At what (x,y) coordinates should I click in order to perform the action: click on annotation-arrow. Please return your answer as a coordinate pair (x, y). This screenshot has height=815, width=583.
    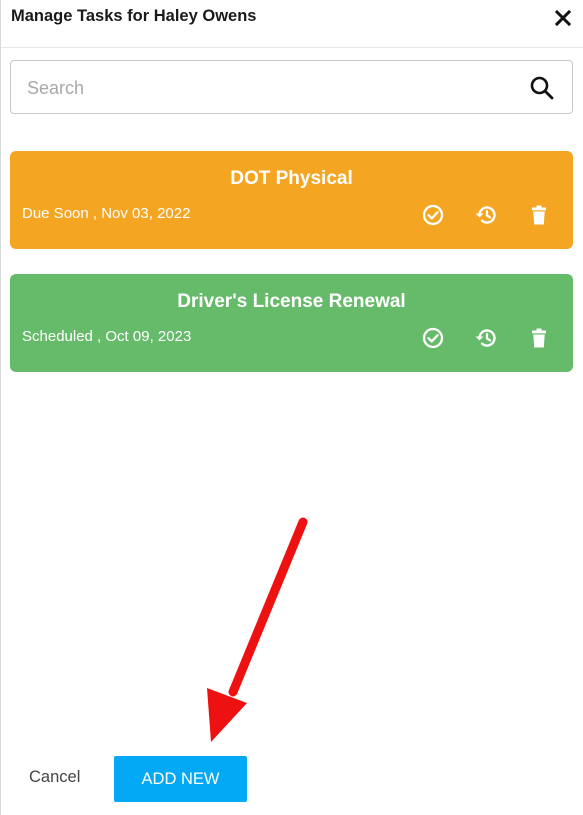
    Looking at the image, I should click on (257, 629).